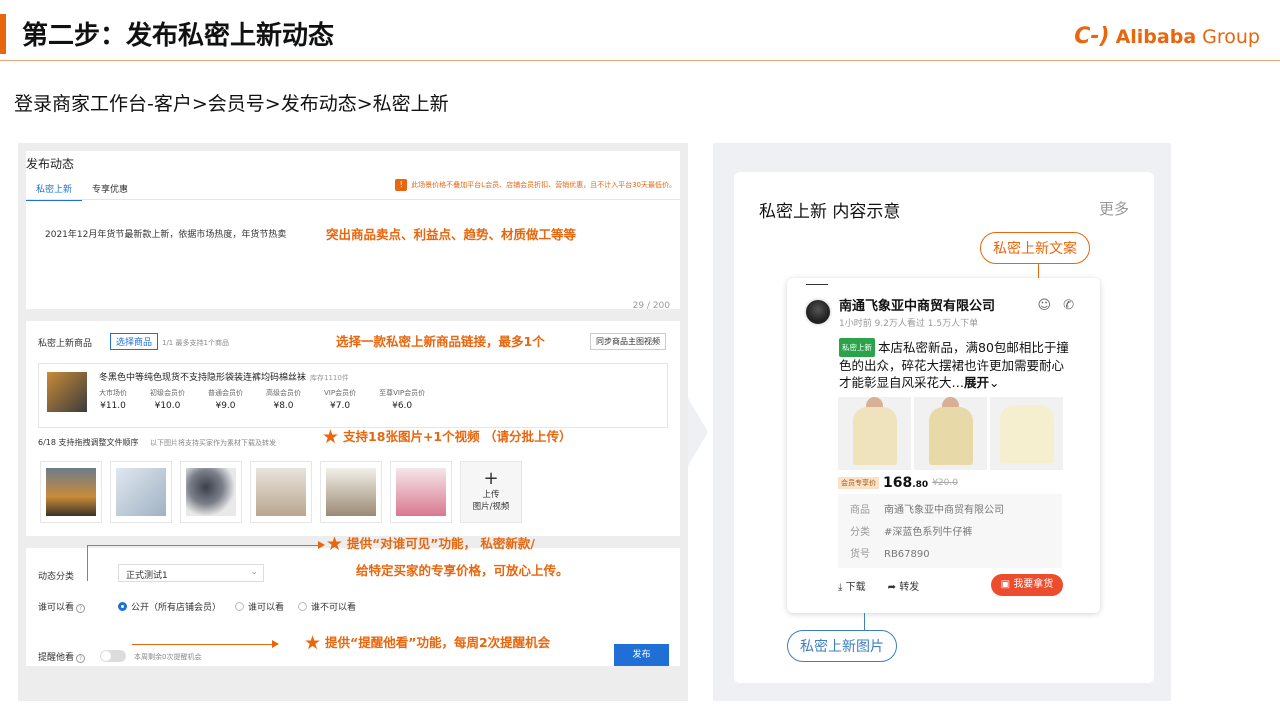 Image resolution: width=1280 pixels, height=720 pixels. Describe the element at coordinates (1045, 305) in the screenshot. I see `chat-icon: ☺` at that location.